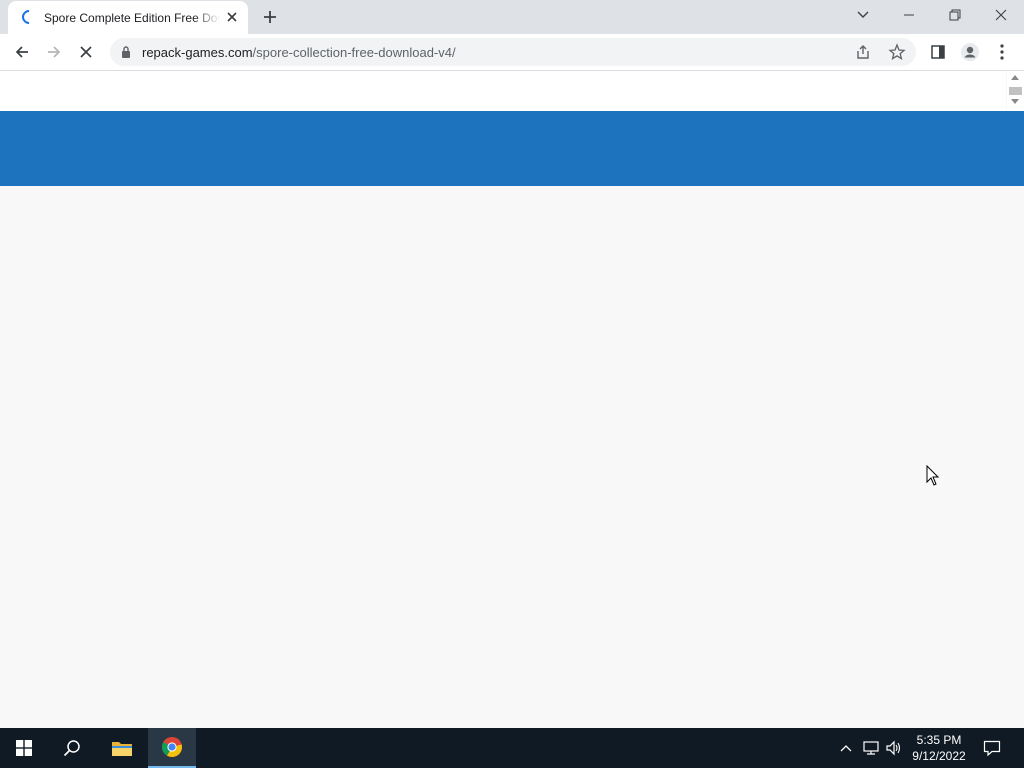 This screenshot has height=768, width=1024. I want to click on menu-button, so click(1002, 52).